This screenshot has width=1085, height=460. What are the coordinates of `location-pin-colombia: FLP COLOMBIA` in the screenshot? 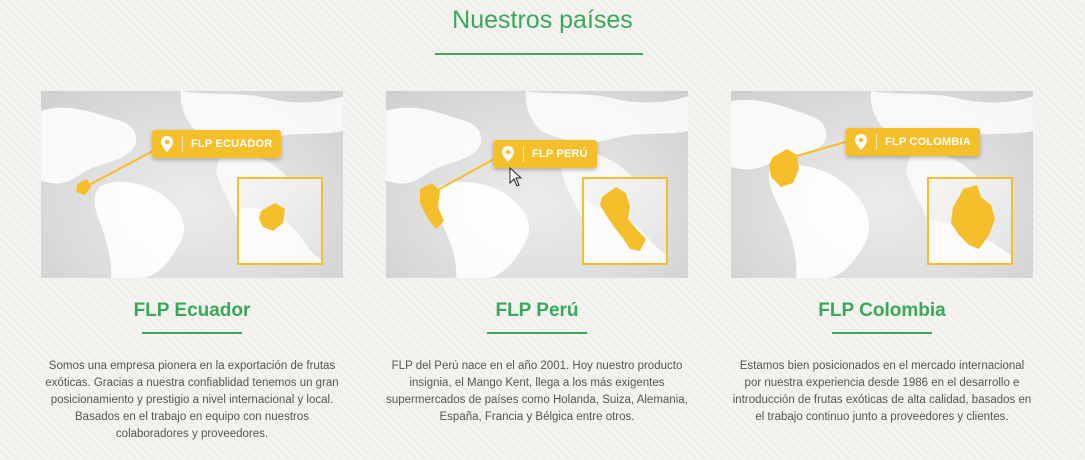 It's located at (913, 142).